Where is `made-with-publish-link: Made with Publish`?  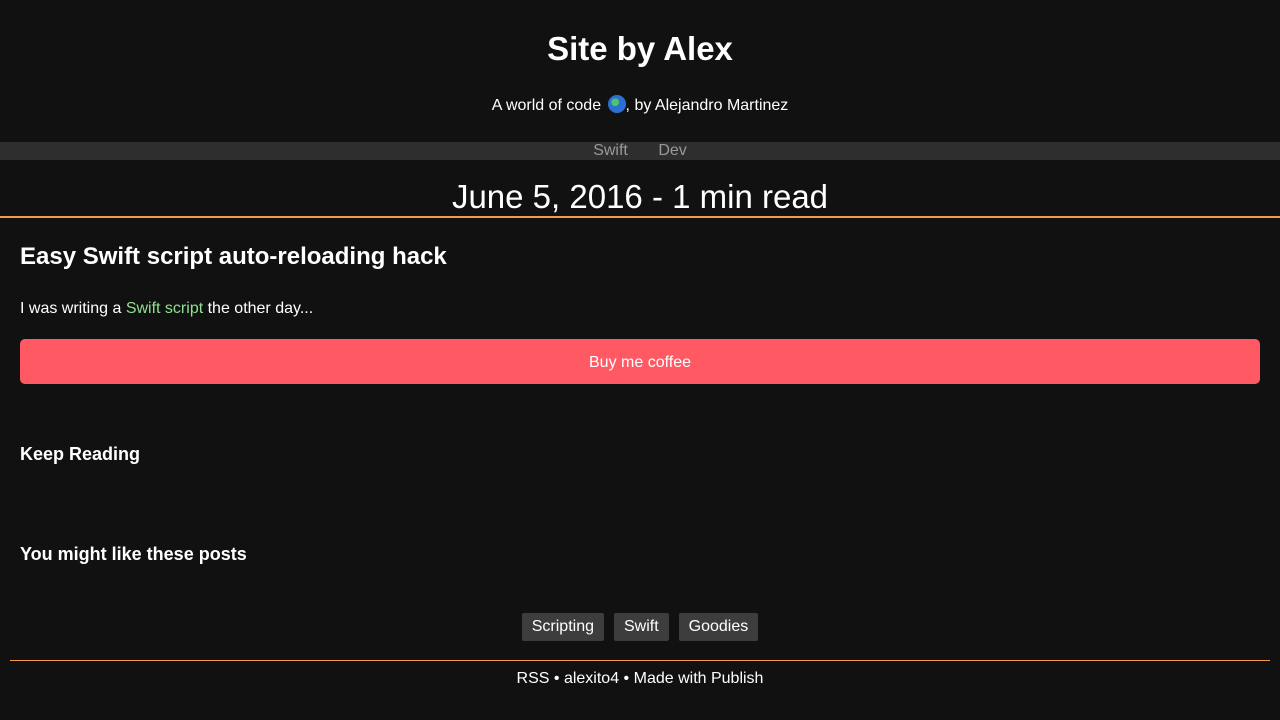
made-with-publish-link: Made with Publish is located at coordinates (699, 678).